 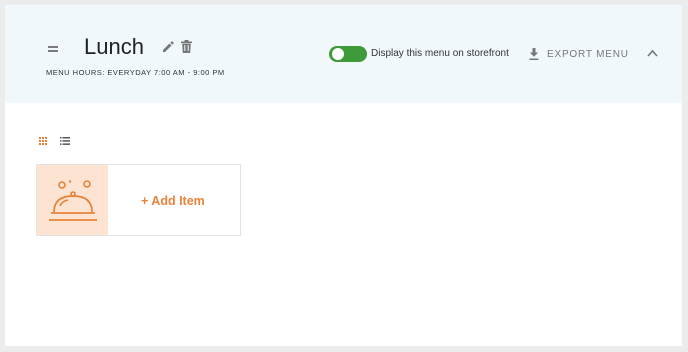 I want to click on menu-hours: MENU HOURS: EVERYDAY 7:00 AM - 9:00 PM, so click(x=135, y=72).